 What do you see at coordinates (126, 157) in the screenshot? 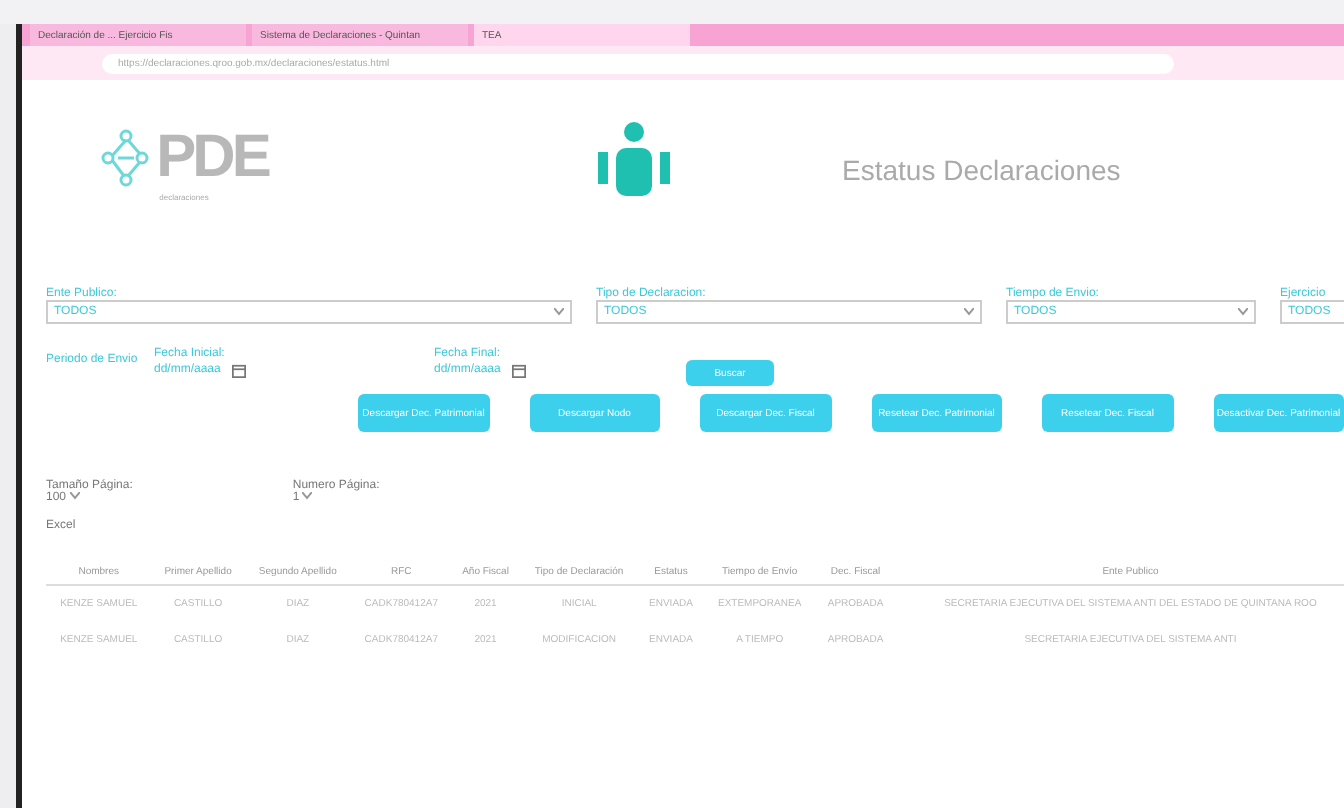
I see `network-logo-icon` at bounding box center [126, 157].